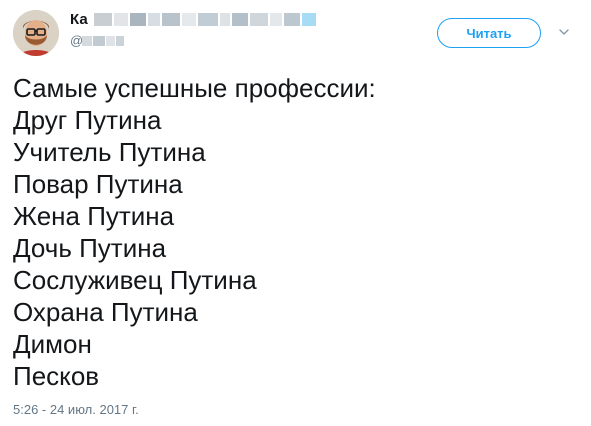  What do you see at coordinates (98, 184) in the screenshot?
I see `tweet-text-line: Повар Путина` at bounding box center [98, 184].